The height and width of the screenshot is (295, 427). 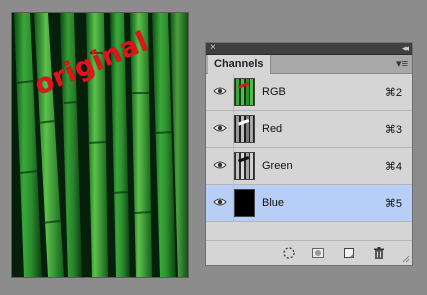 What do you see at coordinates (309, 252) in the screenshot?
I see `panel-footer-toolbar` at bounding box center [309, 252].